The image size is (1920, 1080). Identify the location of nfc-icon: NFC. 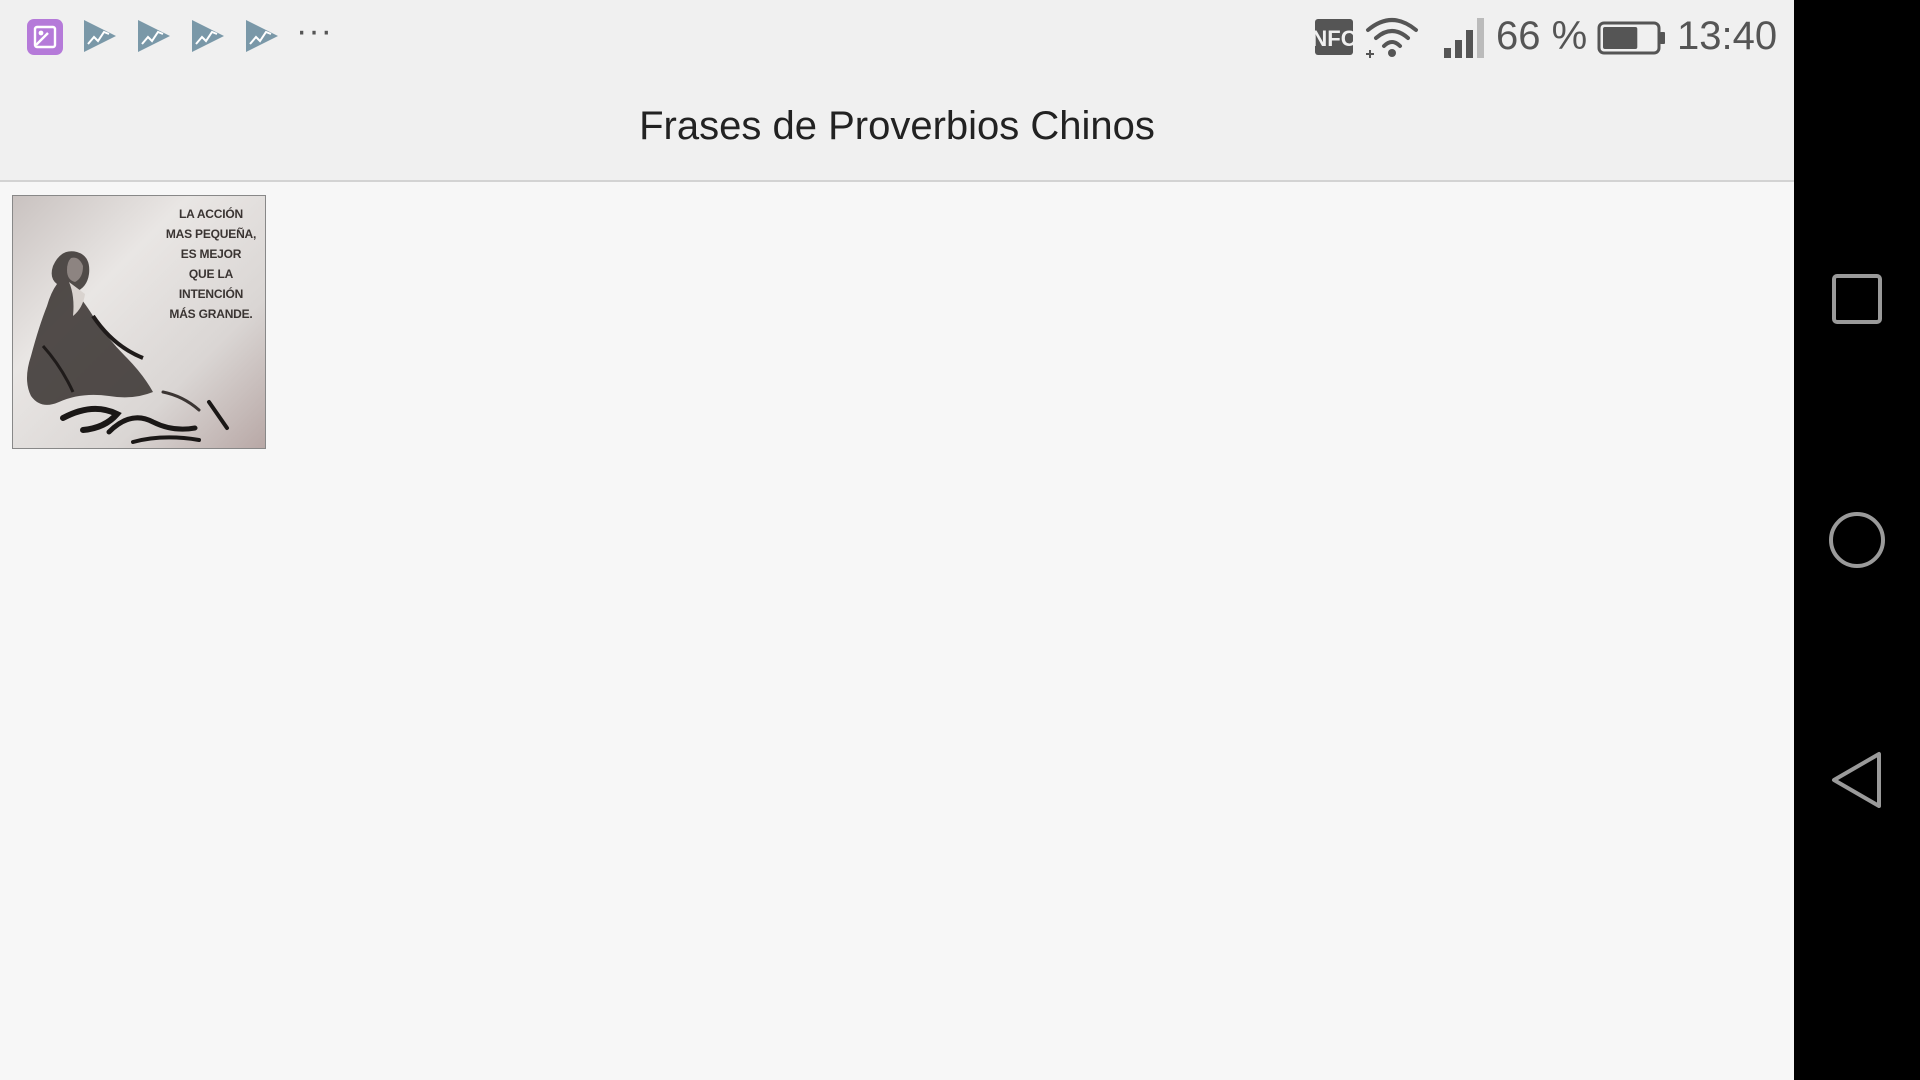
(1334, 37).